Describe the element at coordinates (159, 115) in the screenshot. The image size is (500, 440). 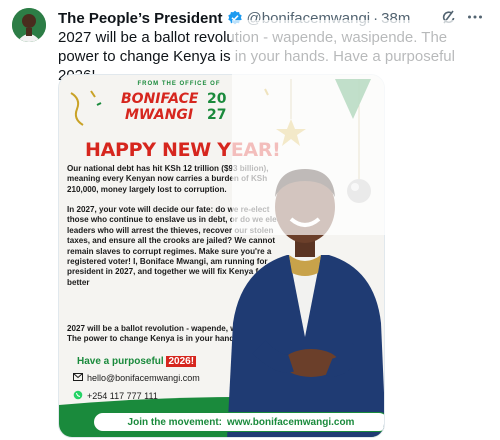
I see `logo-last-name: MWANGI` at that location.